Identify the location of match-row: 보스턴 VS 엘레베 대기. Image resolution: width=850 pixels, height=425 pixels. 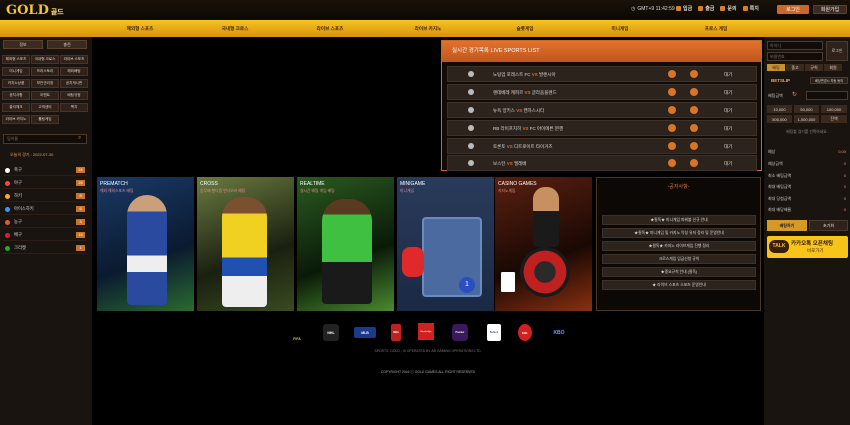
(602, 163).